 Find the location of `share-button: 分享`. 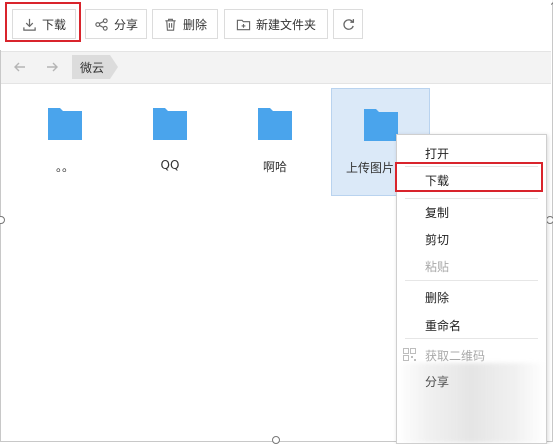

share-button: 分享 is located at coordinates (116, 24).